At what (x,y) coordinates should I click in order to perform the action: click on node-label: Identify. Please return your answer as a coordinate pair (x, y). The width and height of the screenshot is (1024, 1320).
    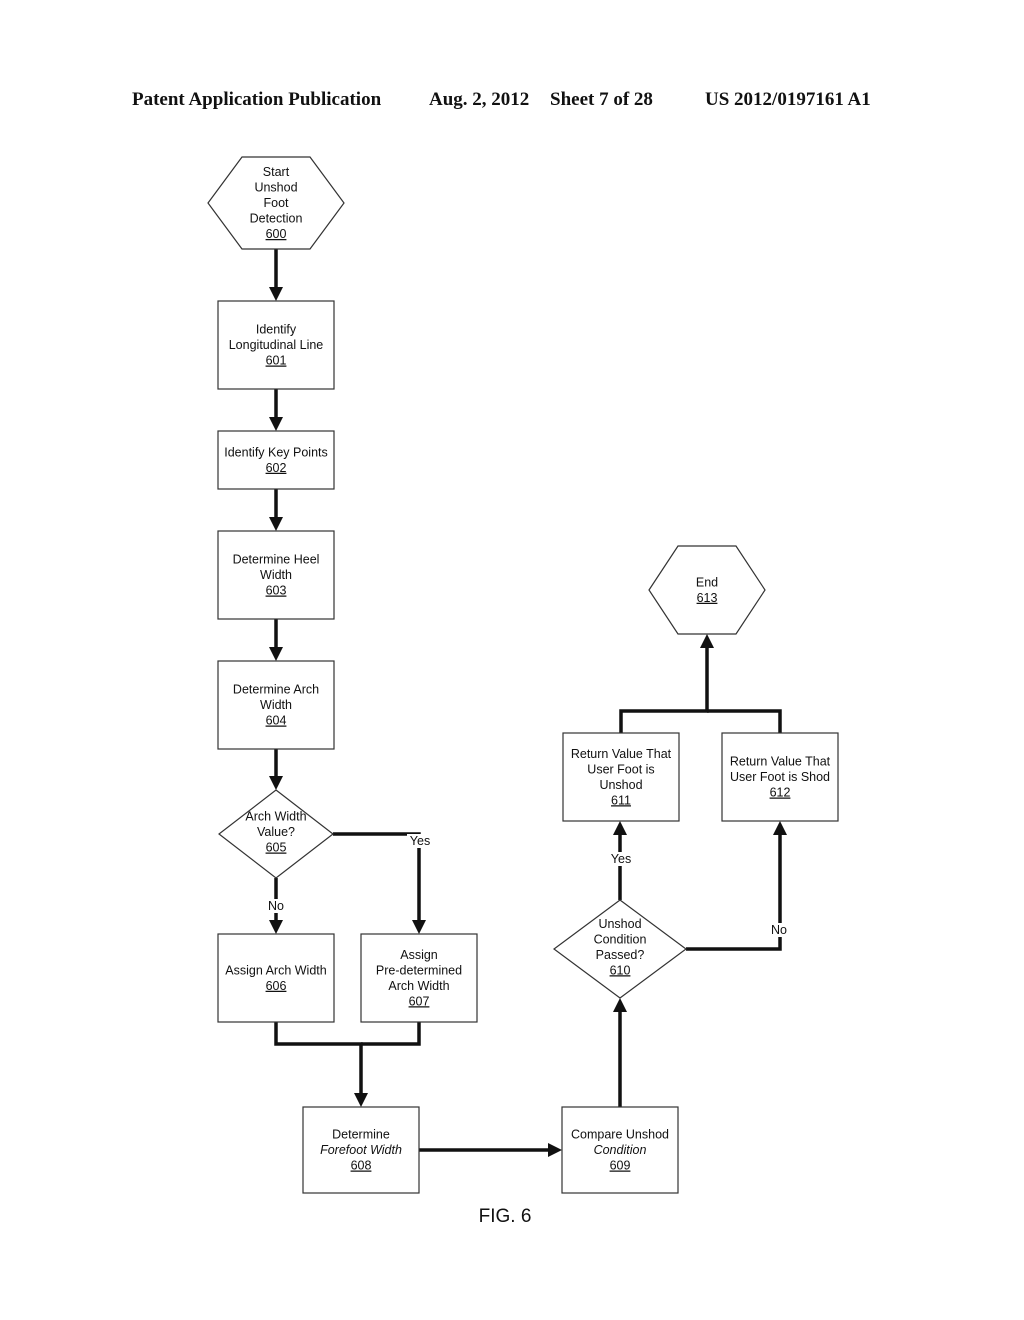
    Looking at the image, I should click on (276, 330).